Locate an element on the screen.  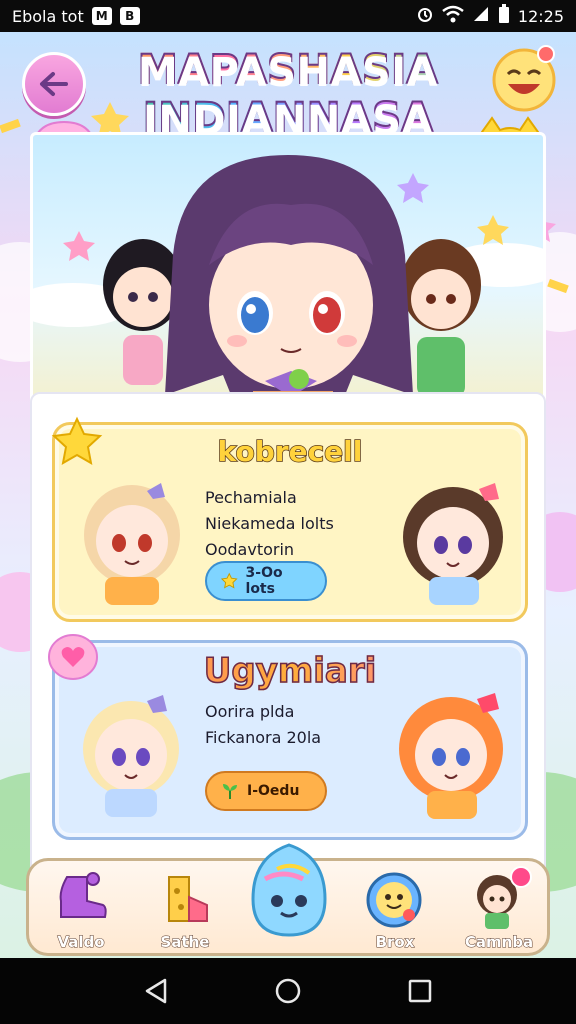
card-2-line-2: Fickanora 20la is located at coordinates (263, 737).